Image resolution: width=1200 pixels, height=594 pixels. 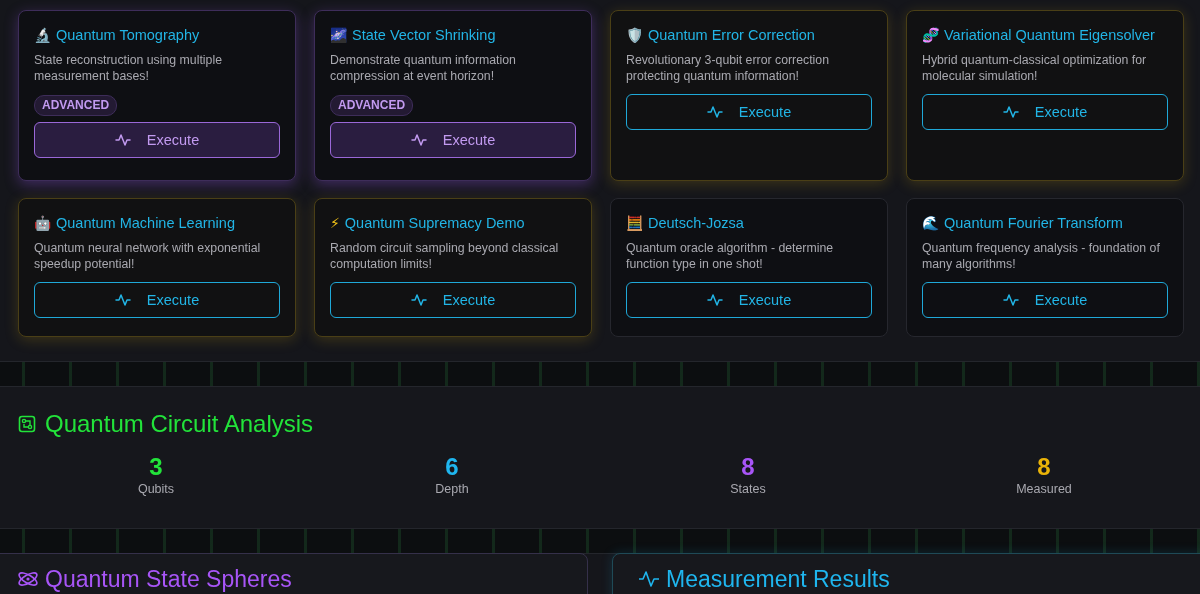 I want to click on panel-title: Quantum State Spheres, so click(x=168, y=579).